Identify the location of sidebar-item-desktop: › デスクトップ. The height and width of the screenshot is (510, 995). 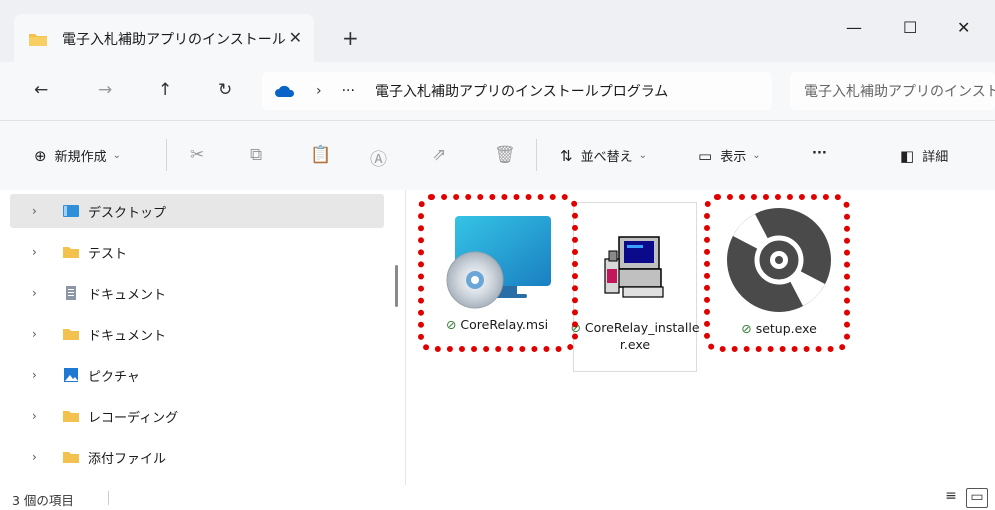
(197, 211).